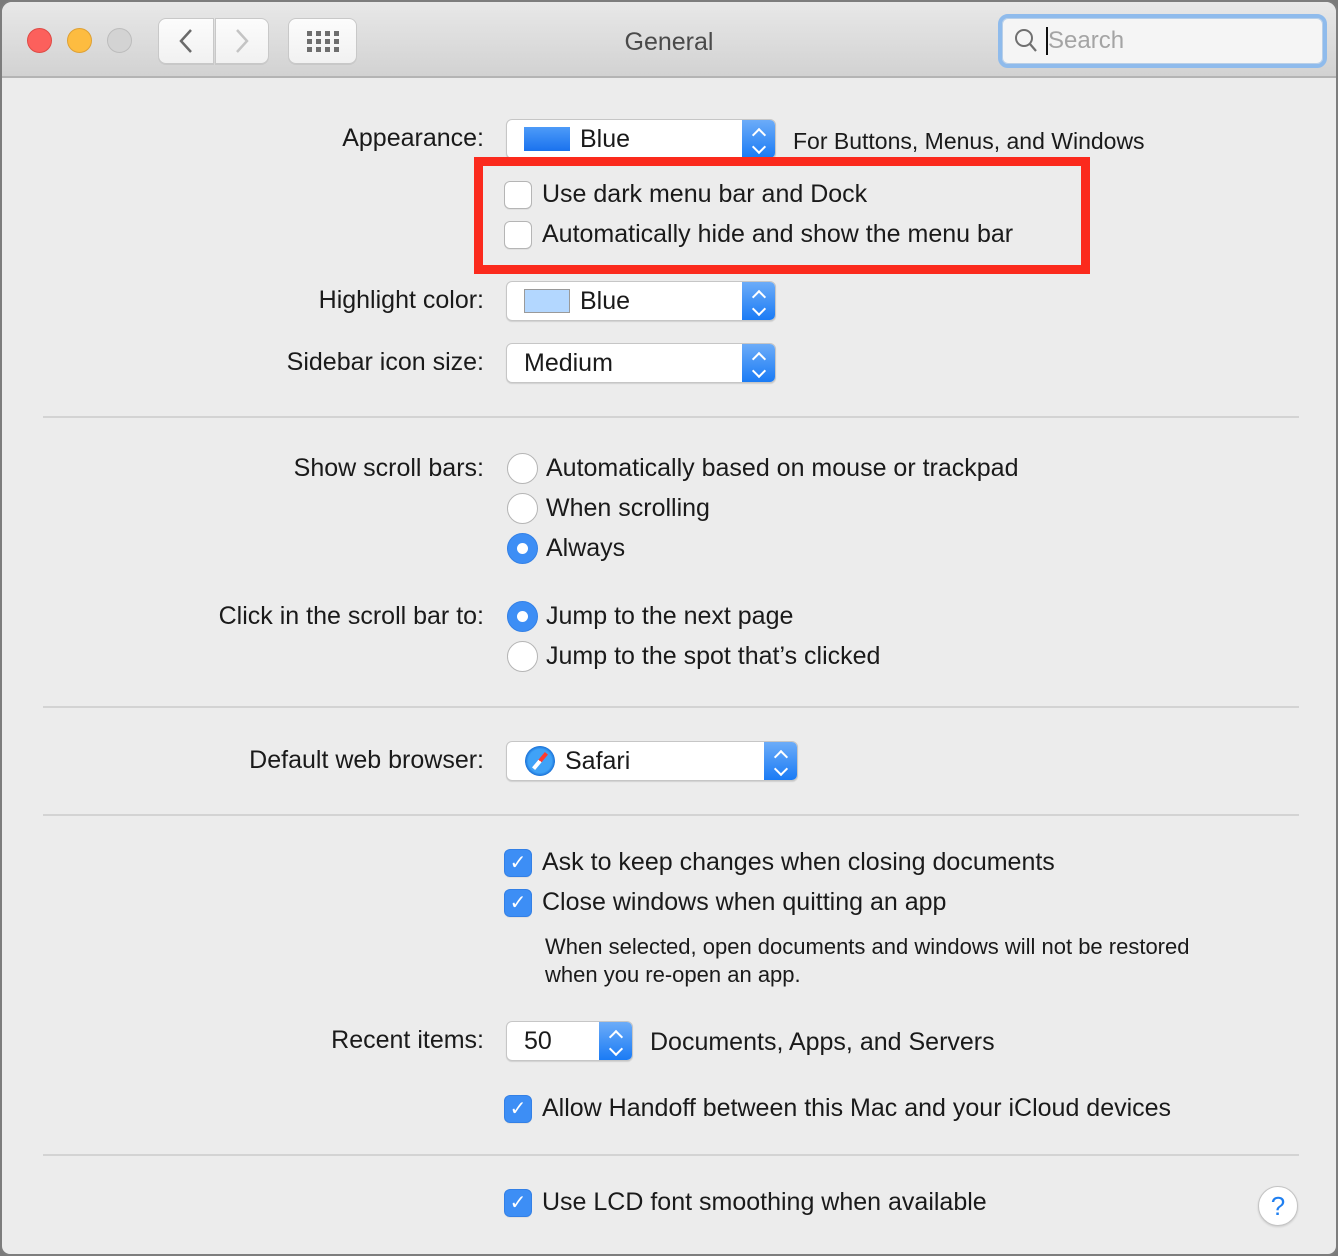  I want to click on default-browser-value: Safari, so click(598, 760).